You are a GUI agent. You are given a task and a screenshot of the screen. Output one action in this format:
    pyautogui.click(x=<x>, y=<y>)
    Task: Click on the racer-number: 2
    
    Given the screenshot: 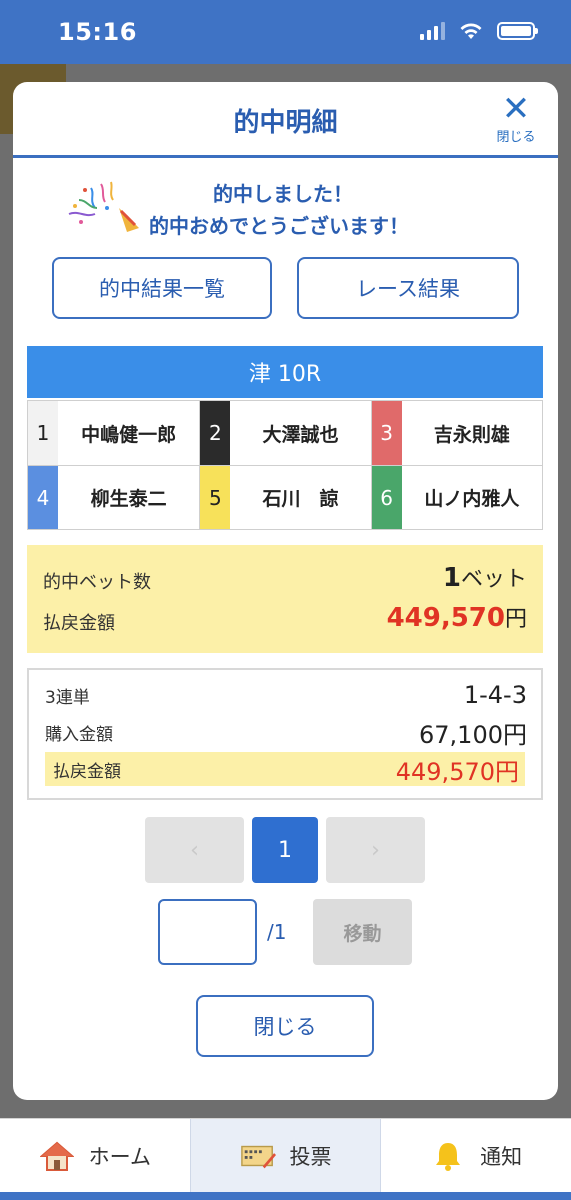 What is the action you would take?
    pyautogui.click(x=215, y=433)
    